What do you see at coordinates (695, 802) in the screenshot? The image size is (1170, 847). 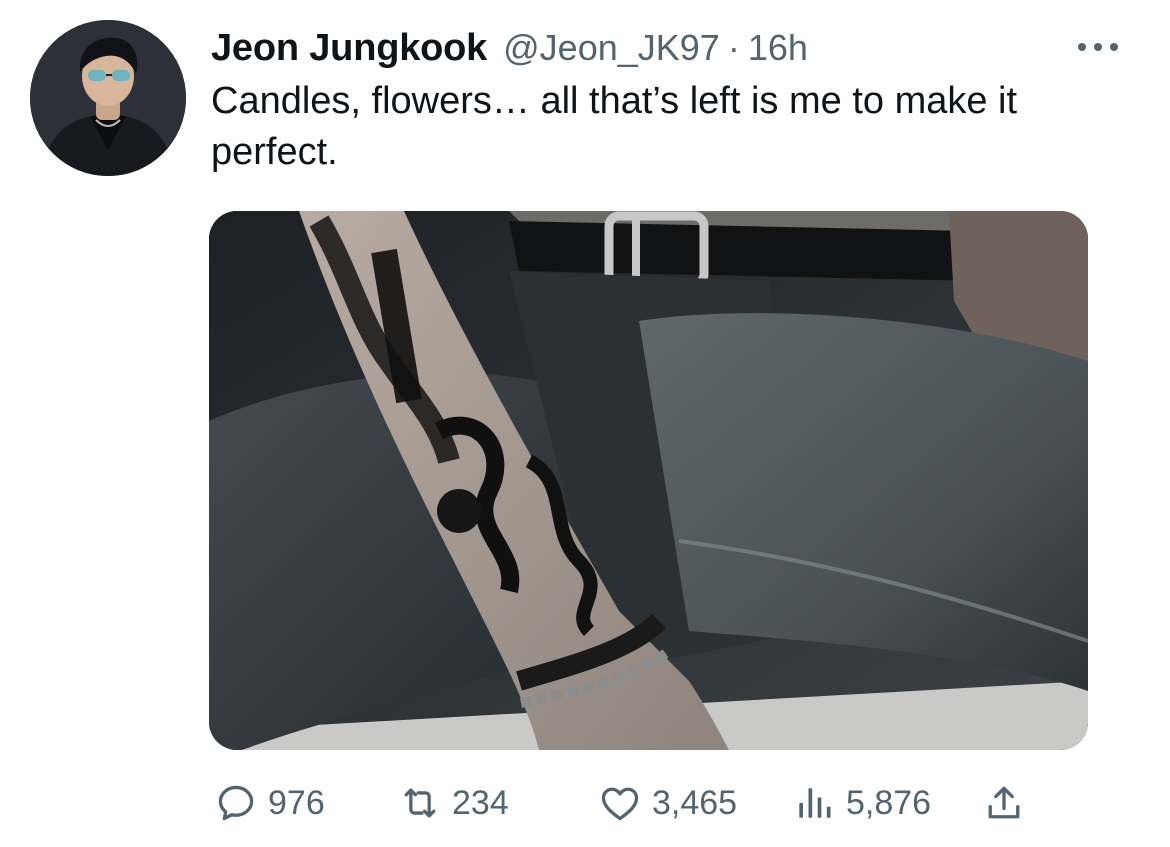 I see `like-count: 3,465` at bounding box center [695, 802].